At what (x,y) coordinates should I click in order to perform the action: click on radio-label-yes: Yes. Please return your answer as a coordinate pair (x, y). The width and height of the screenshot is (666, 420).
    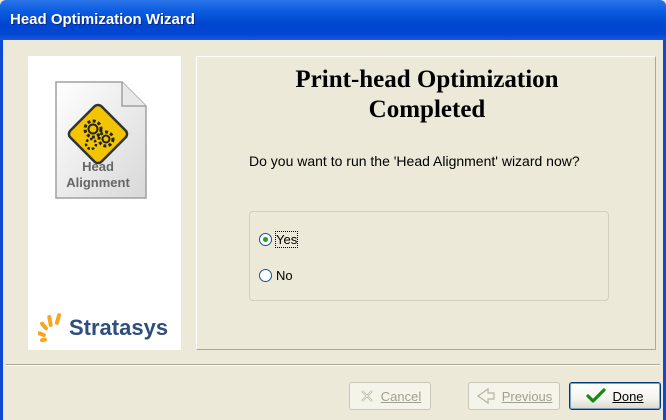
    Looking at the image, I should click on (286, 239).